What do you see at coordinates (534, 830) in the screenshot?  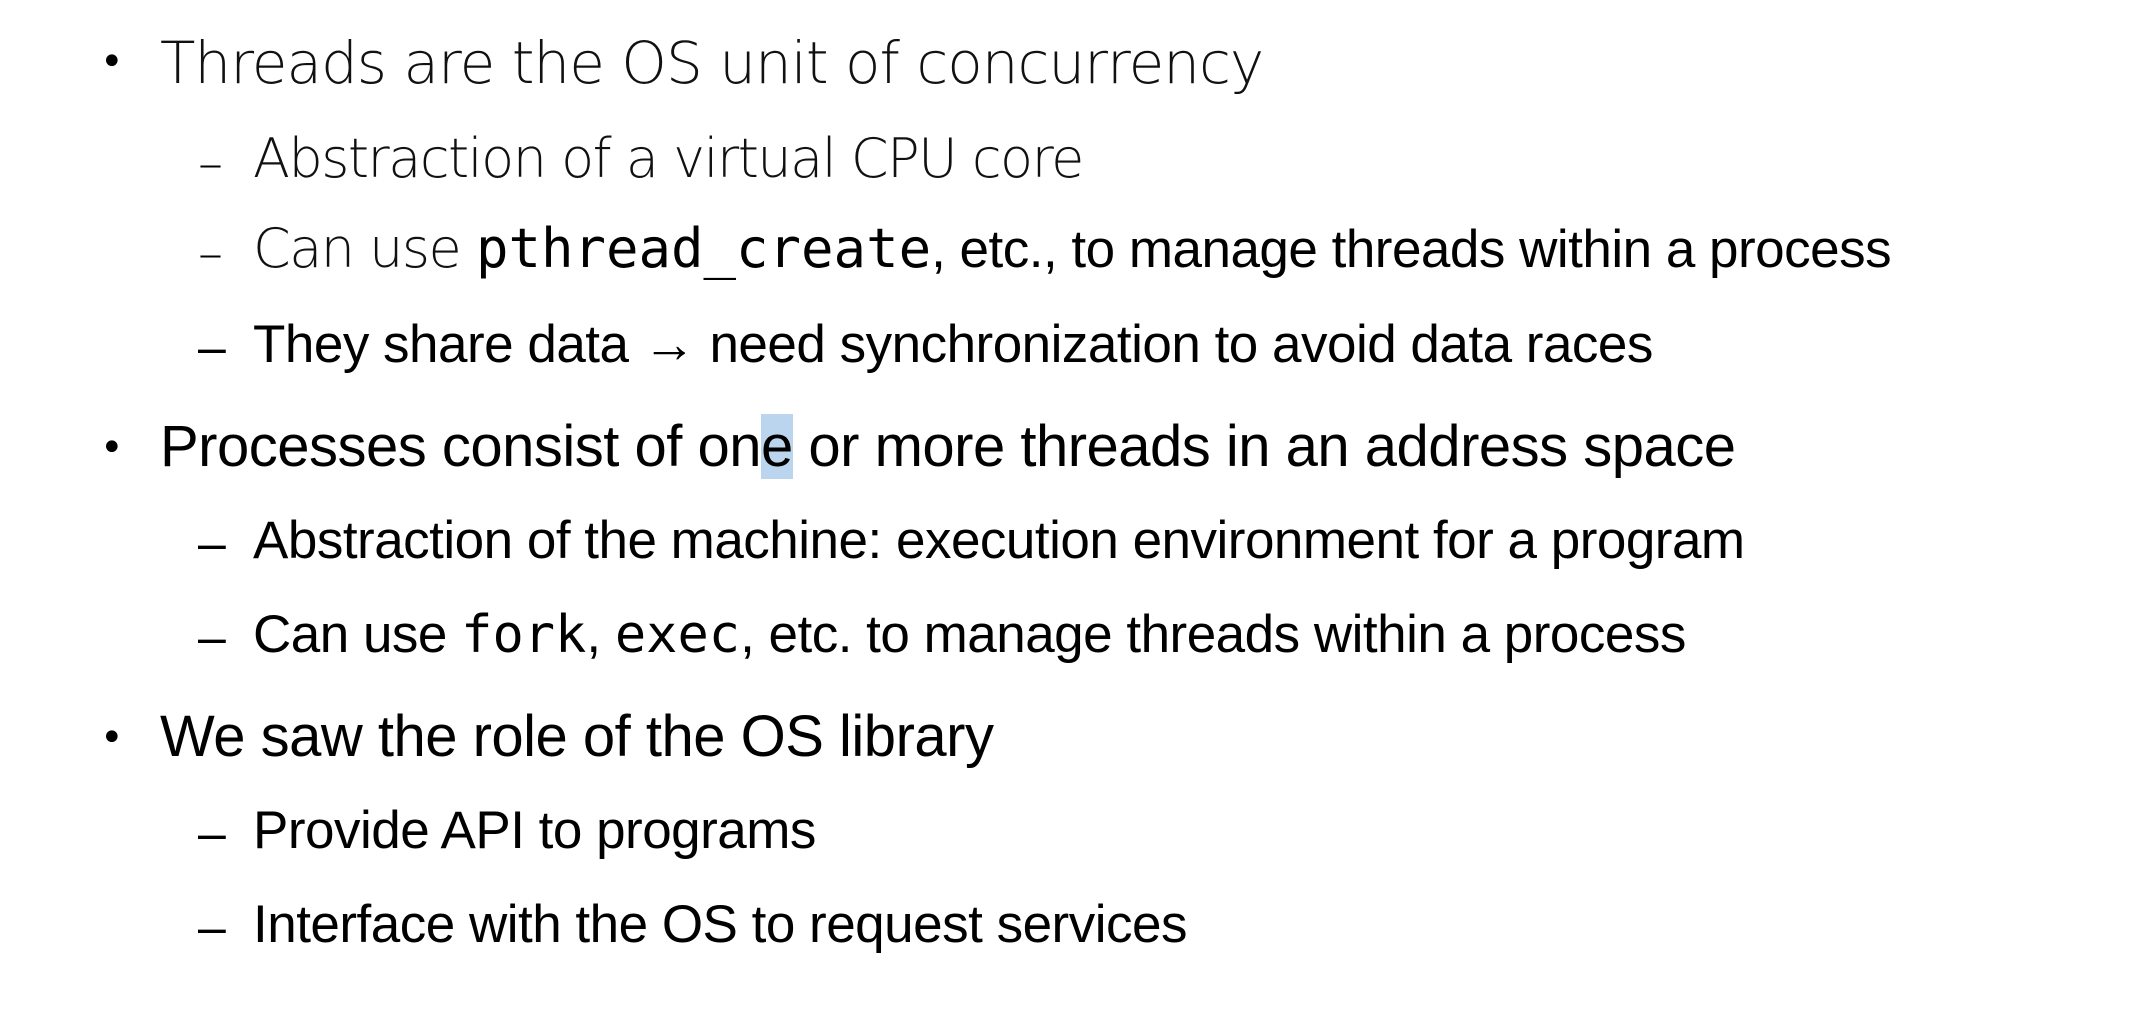 I see `bullet-3-sub-1: Provide API to programs` at bounding box center [534, 830].